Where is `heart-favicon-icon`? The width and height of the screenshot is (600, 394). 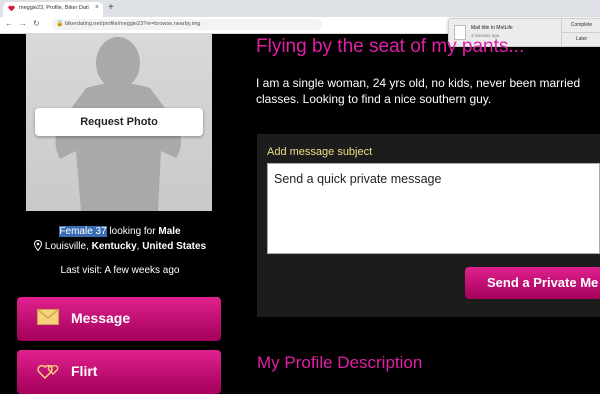
heart-favicon-icon is located at coordinates (11, 8).